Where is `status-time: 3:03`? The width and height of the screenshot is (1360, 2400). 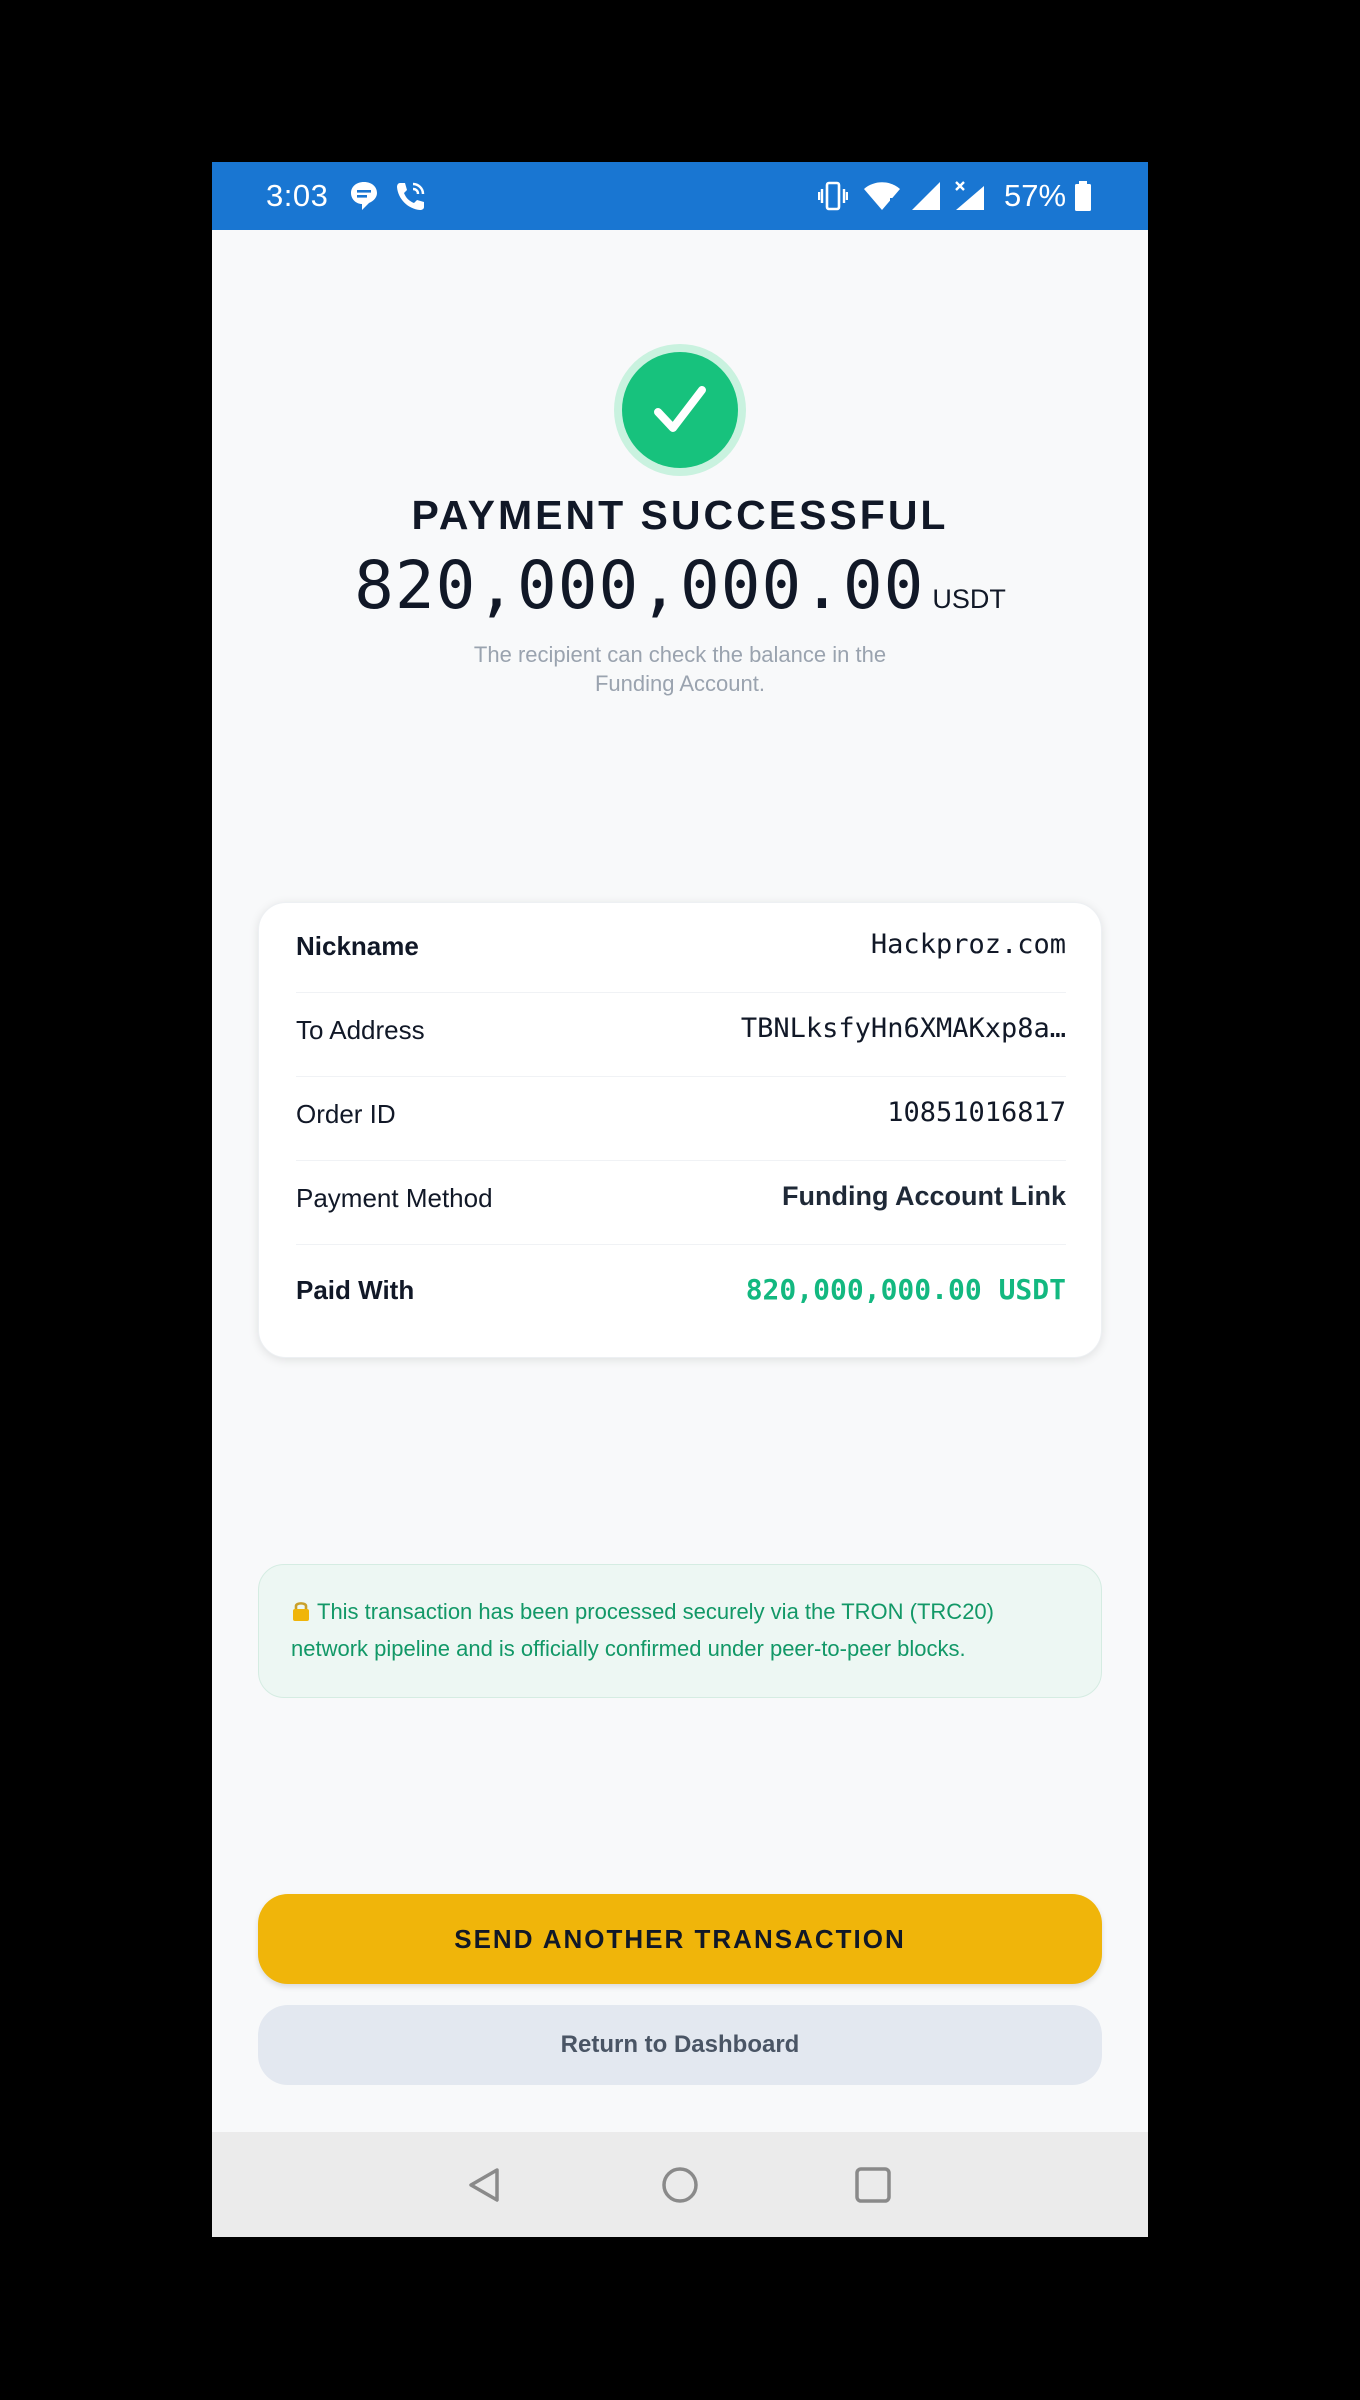 status-time: 3:03 is located at coordinates (297, 195).